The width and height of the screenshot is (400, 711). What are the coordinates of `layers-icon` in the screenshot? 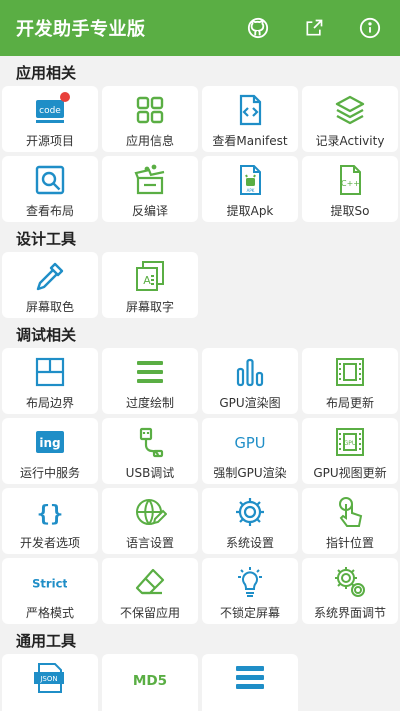 It's located at (350, 110).